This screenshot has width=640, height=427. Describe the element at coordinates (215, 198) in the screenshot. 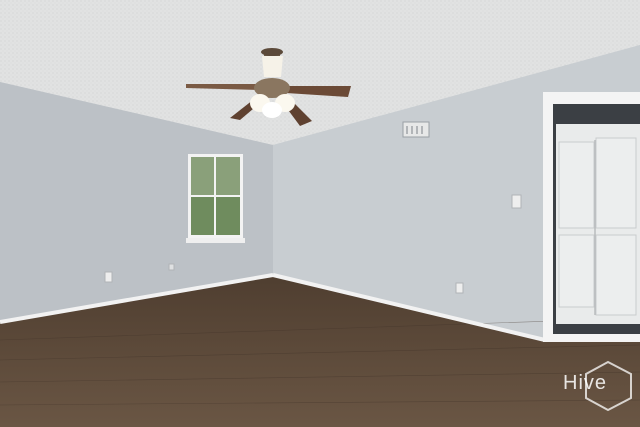

I see `window-icon` at that location.